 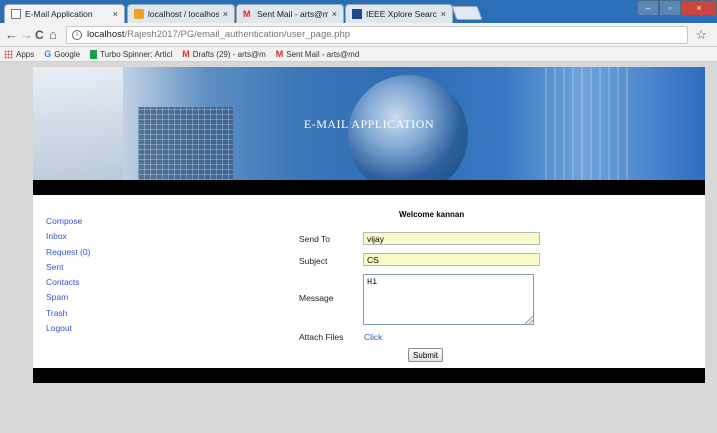 I want to click on sidebar-item-contacts: Contacts, so click(x=68, y=282).